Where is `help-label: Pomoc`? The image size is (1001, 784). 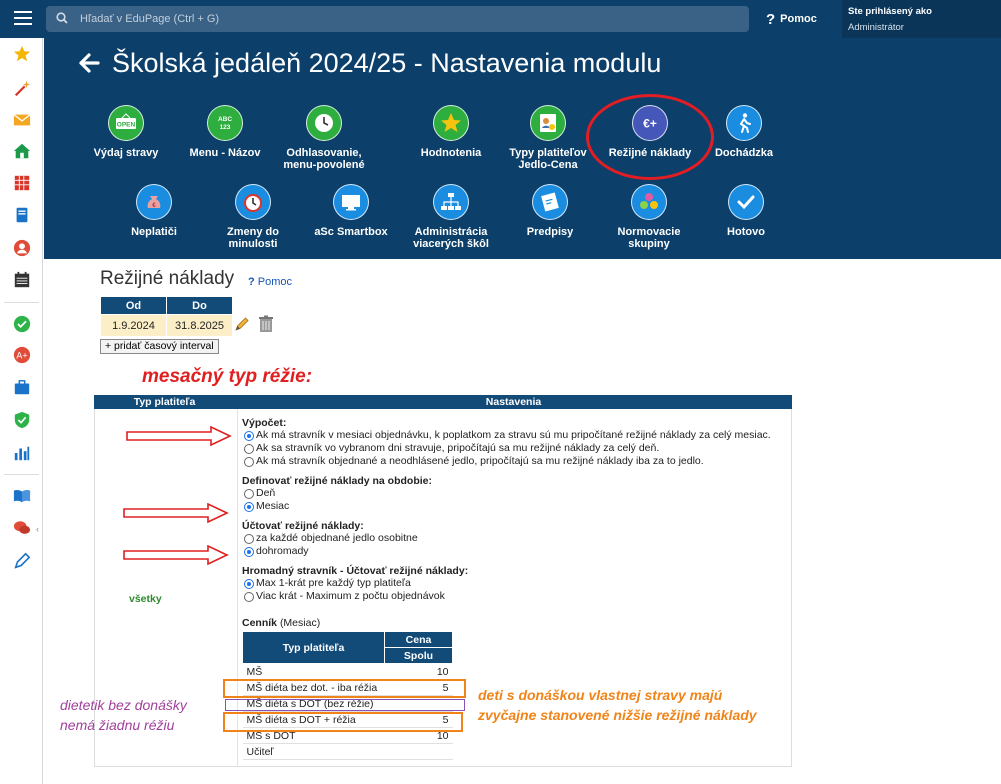
help-label: Pomoc is located at coordinates (274, 282).